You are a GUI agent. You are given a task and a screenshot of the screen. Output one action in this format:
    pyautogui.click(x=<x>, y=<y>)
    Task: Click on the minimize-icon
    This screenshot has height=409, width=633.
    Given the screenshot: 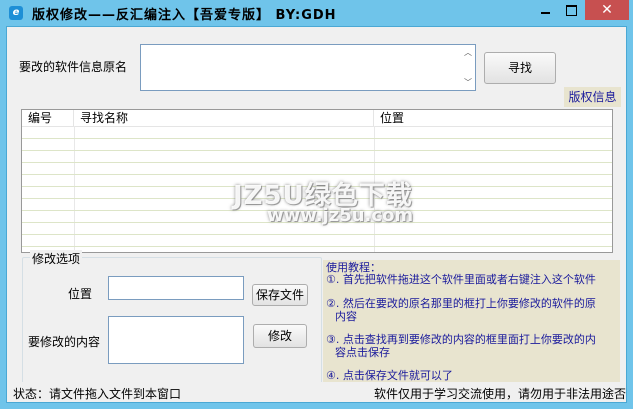 What is the action you would take?
    pyautogui.click(x=545, y=13)
    